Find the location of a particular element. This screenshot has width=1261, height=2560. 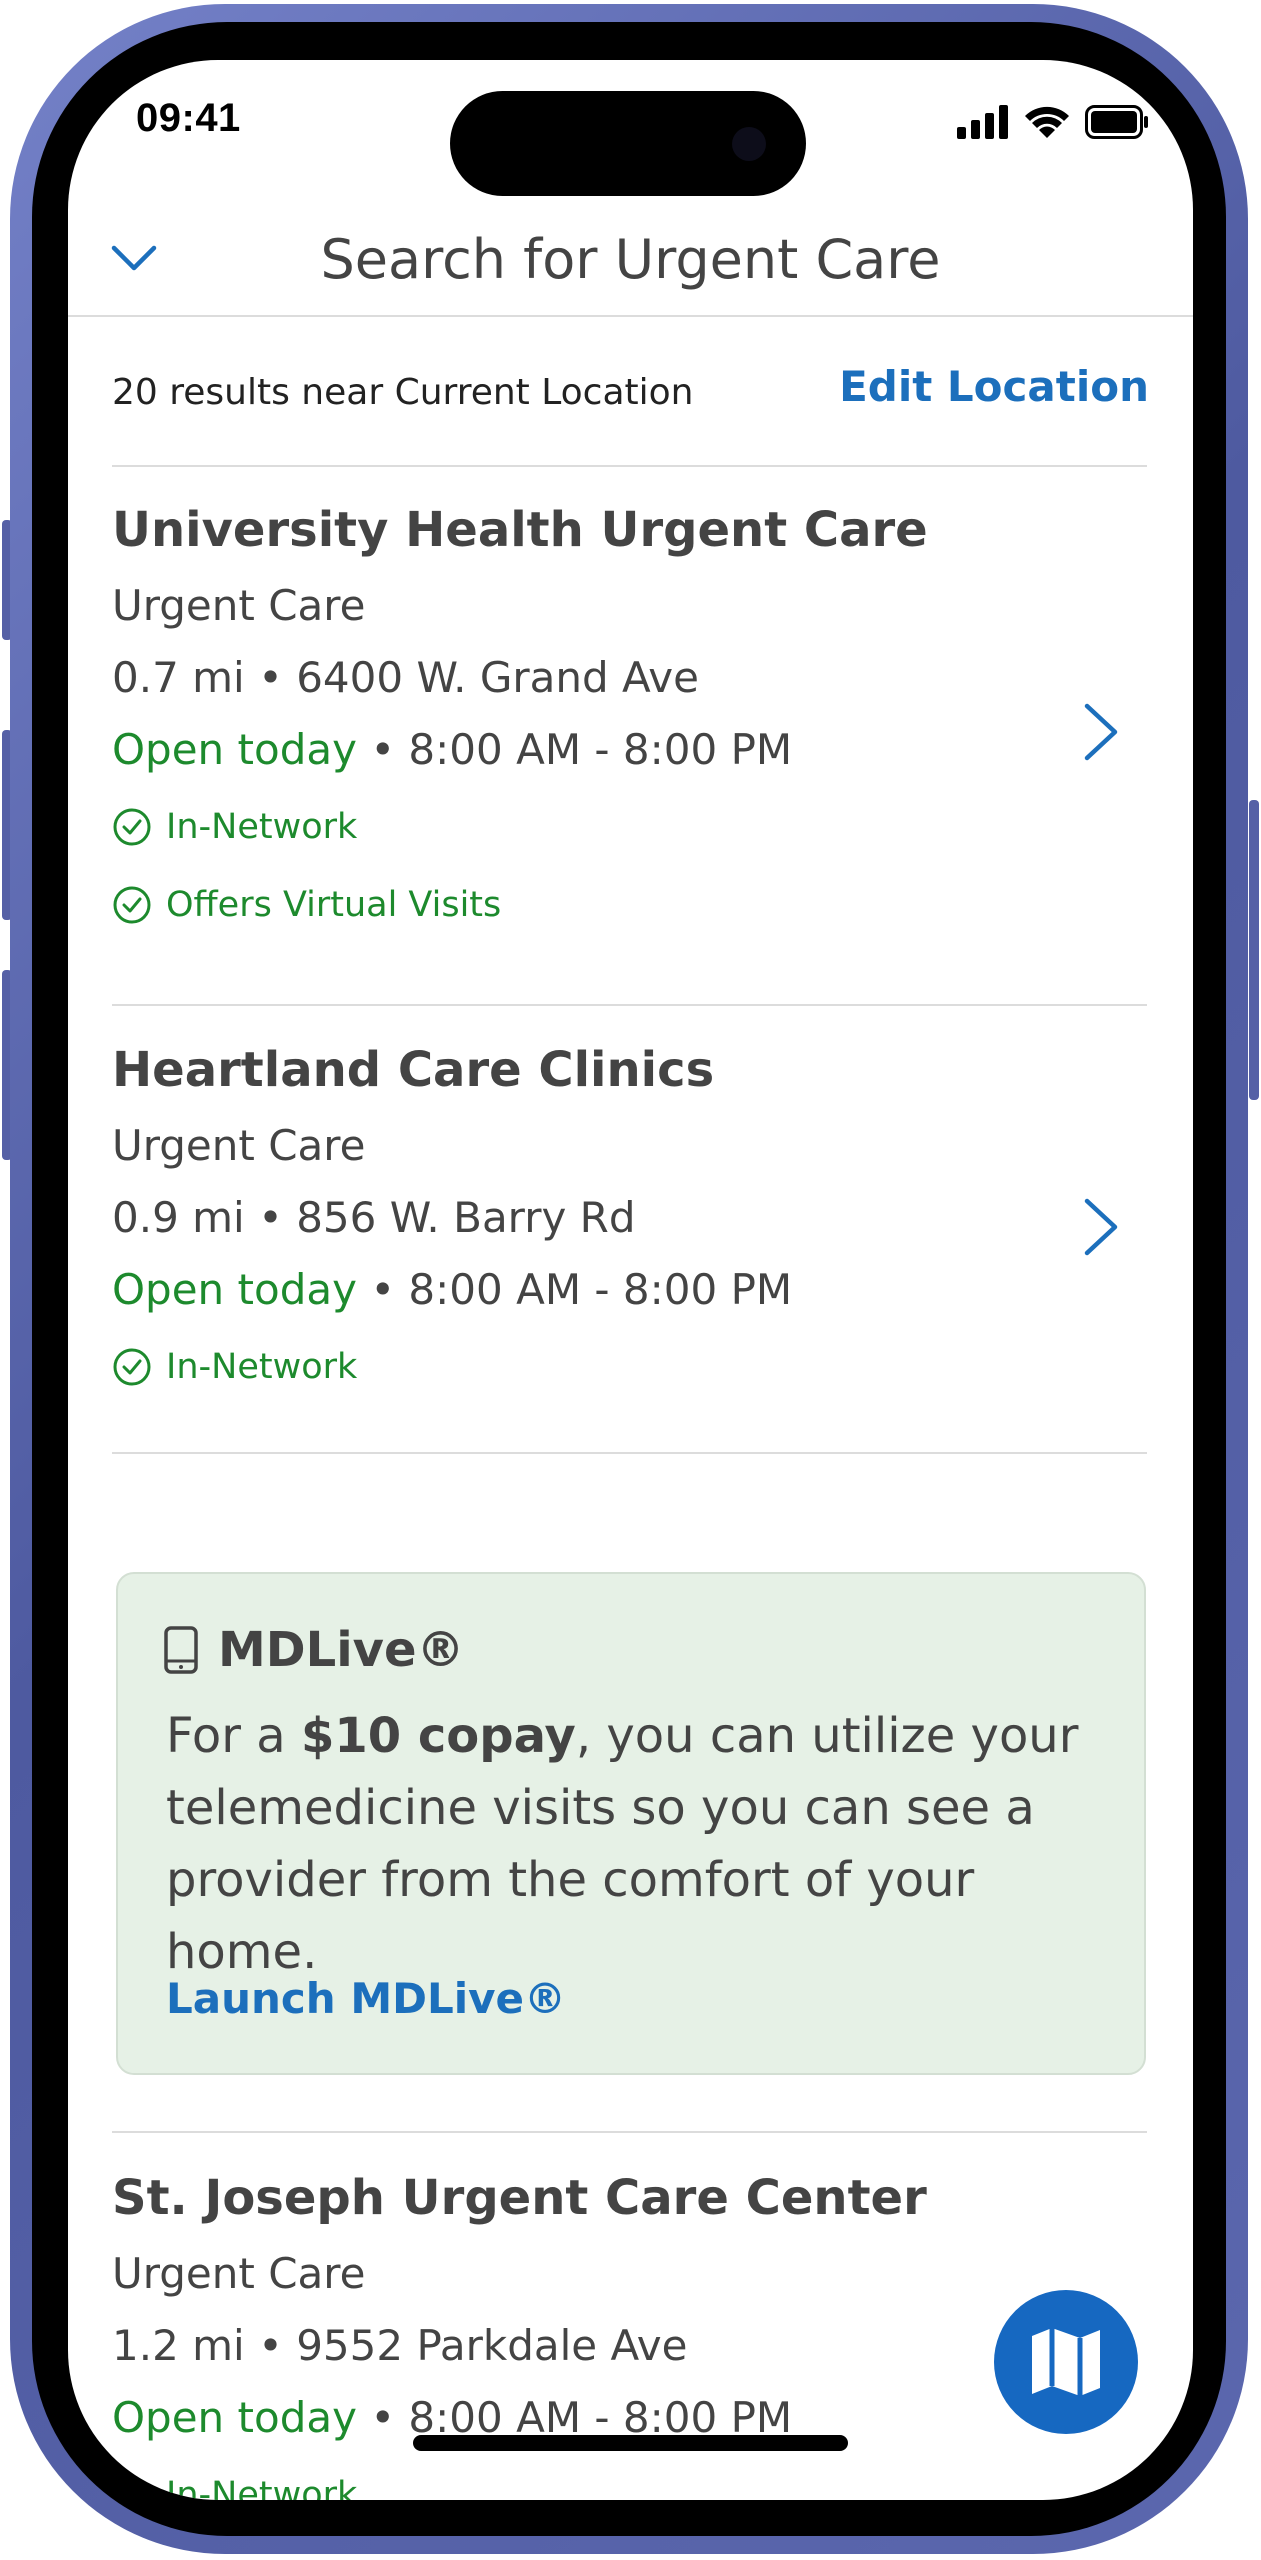

phone-device-icon is located at coordinates (181, 1650).